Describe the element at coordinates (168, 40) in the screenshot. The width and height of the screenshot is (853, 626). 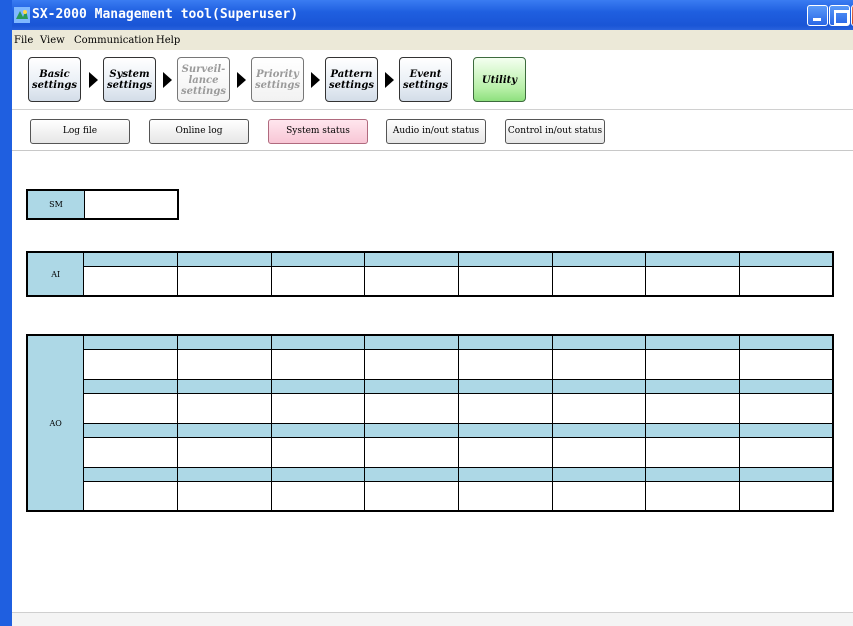
I see `menu-help: Help` at that location.